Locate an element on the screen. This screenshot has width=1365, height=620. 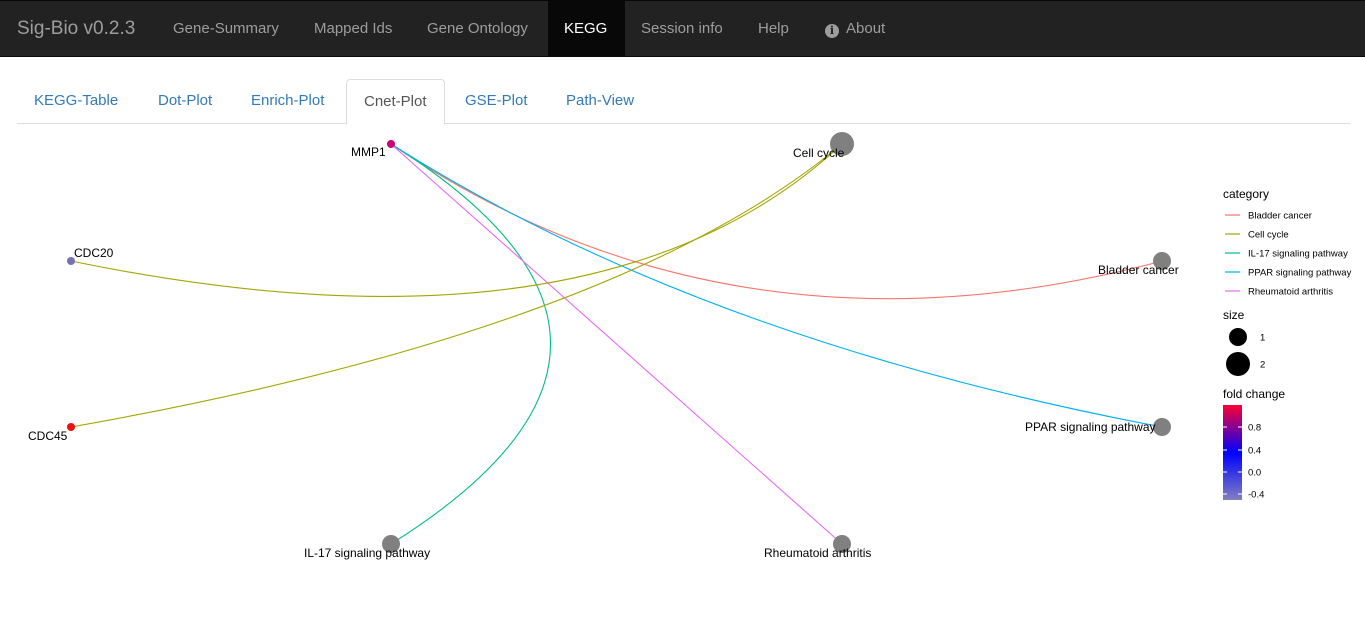
legend-fold-colorbar is located at coordinates (1232, 452).